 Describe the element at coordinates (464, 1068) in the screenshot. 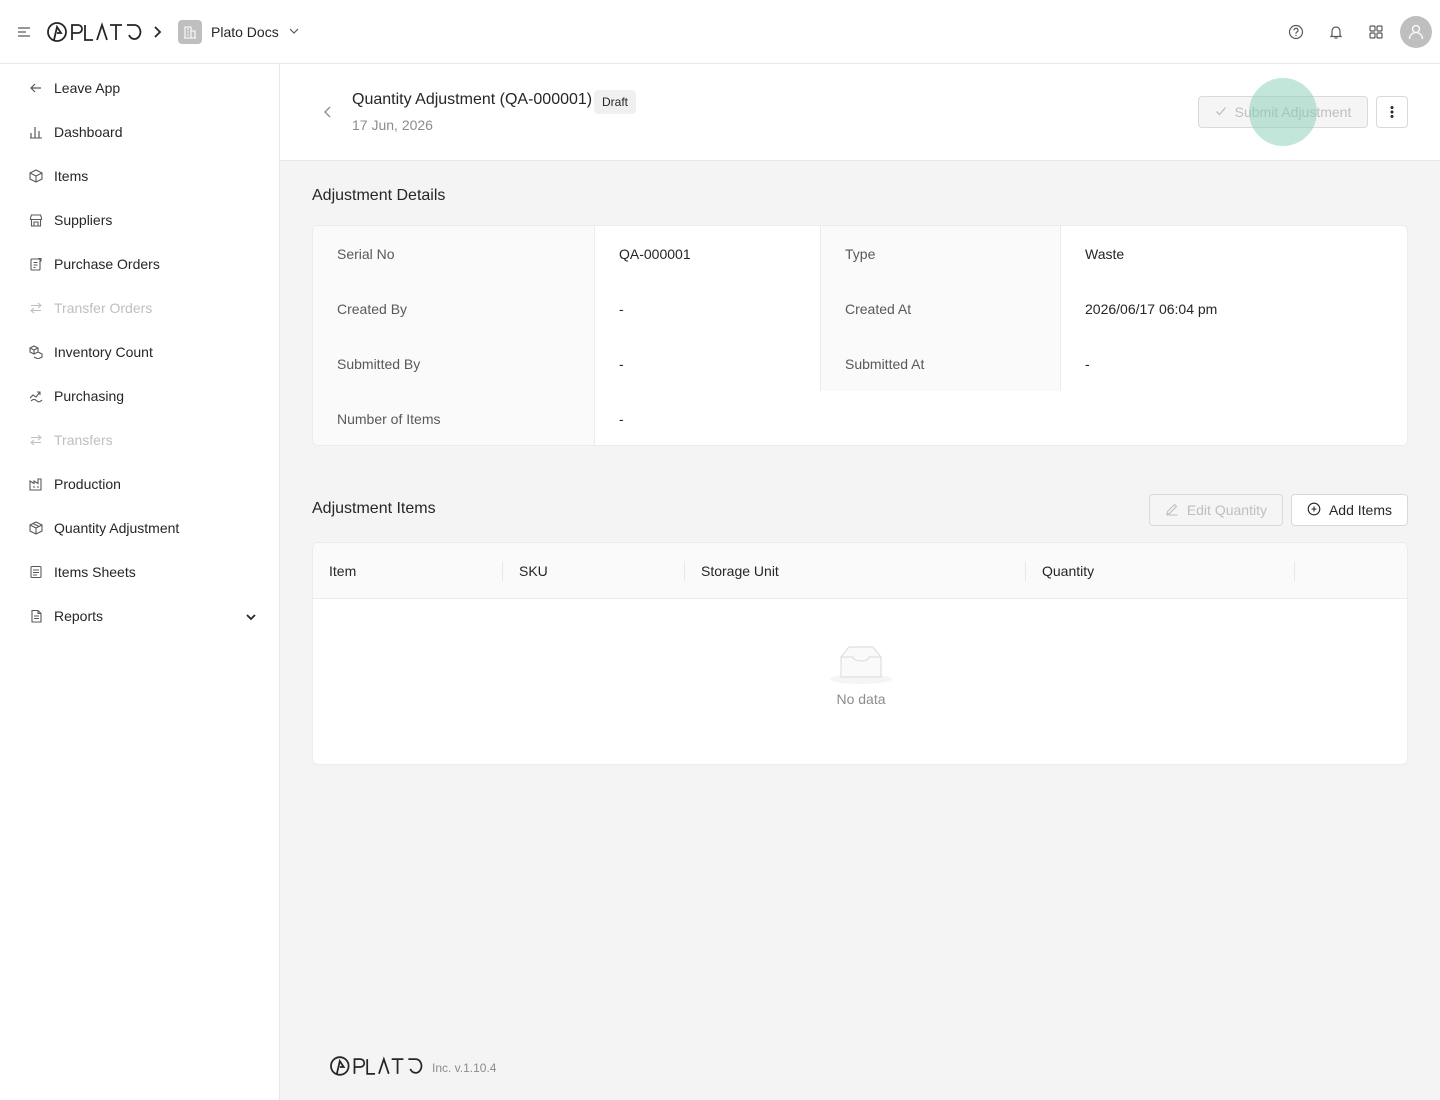

I see `footer-version: Inc. v.1.10.4` at that location.